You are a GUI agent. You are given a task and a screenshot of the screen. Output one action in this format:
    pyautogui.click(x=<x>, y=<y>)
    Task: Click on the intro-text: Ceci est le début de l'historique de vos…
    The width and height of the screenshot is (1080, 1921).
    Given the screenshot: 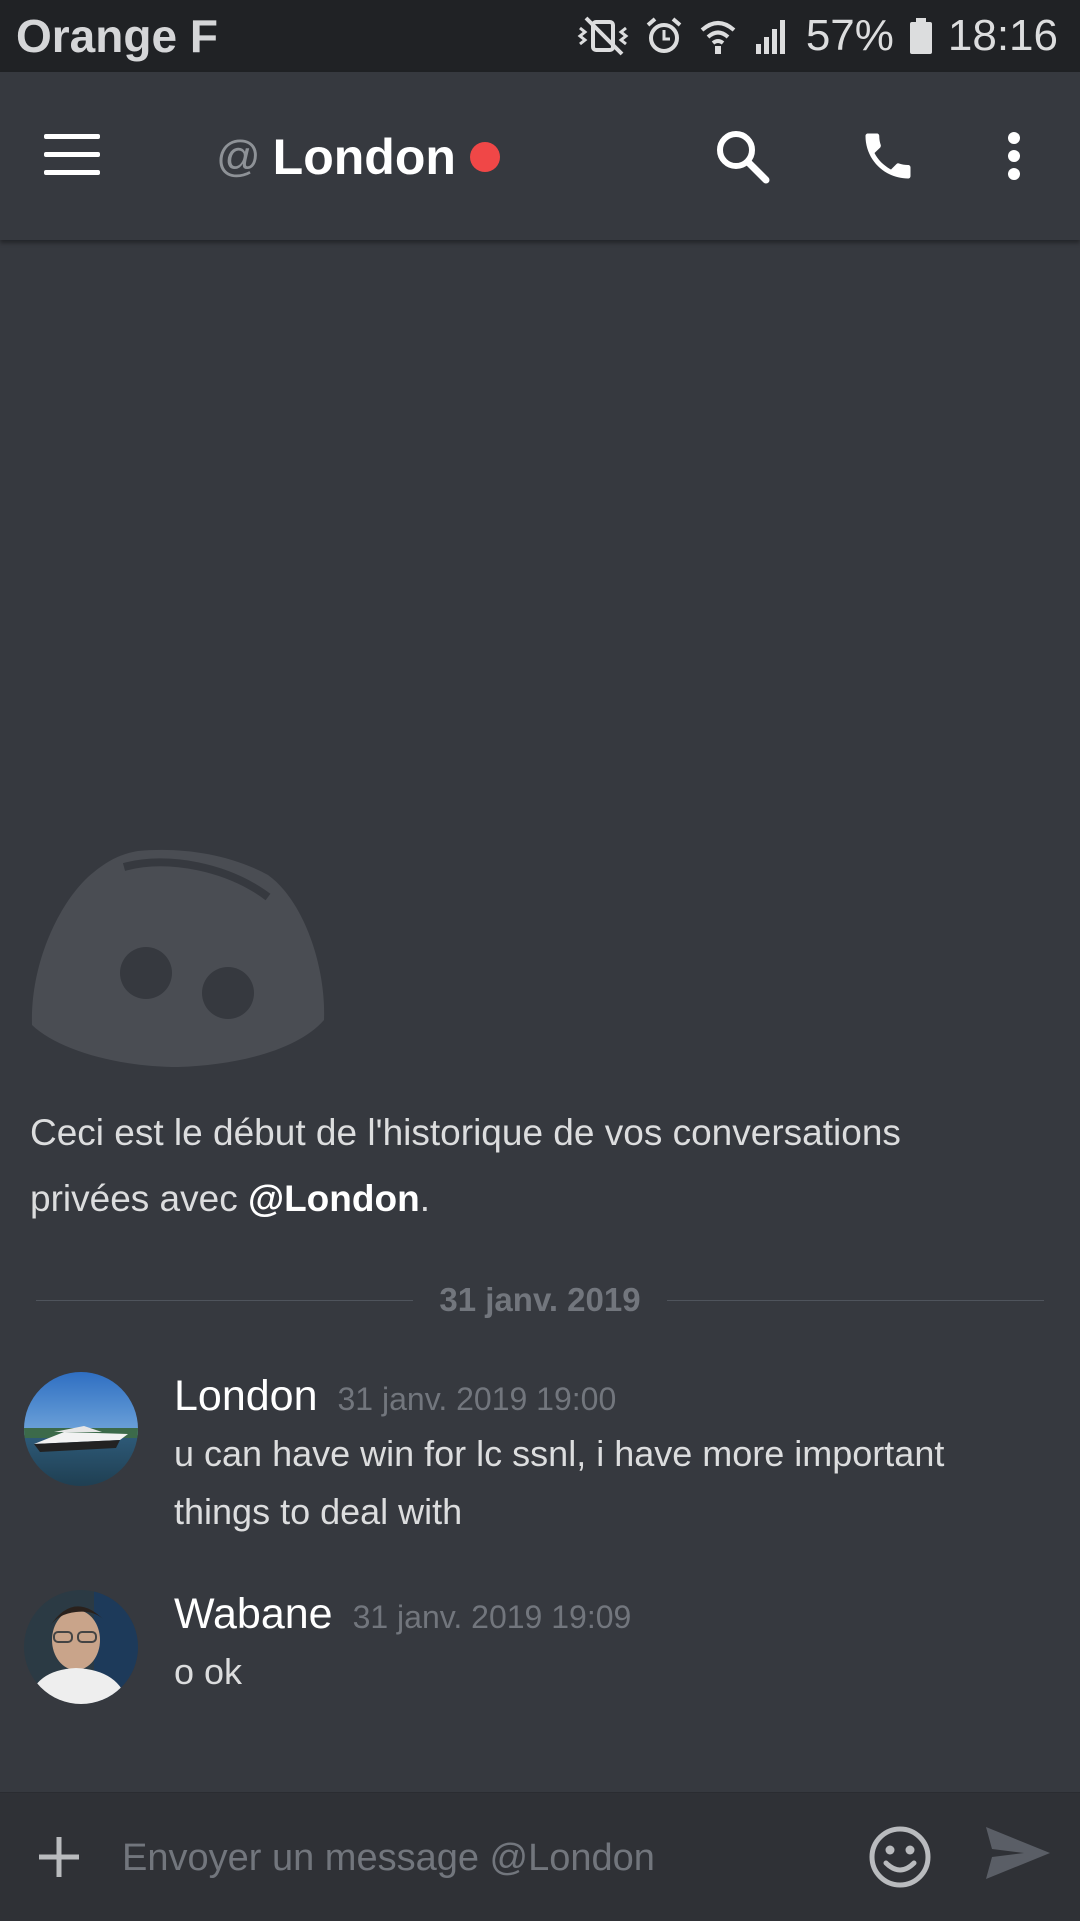 What is the action you would take?
    pyautogui.click(x=465, y=1165)
    